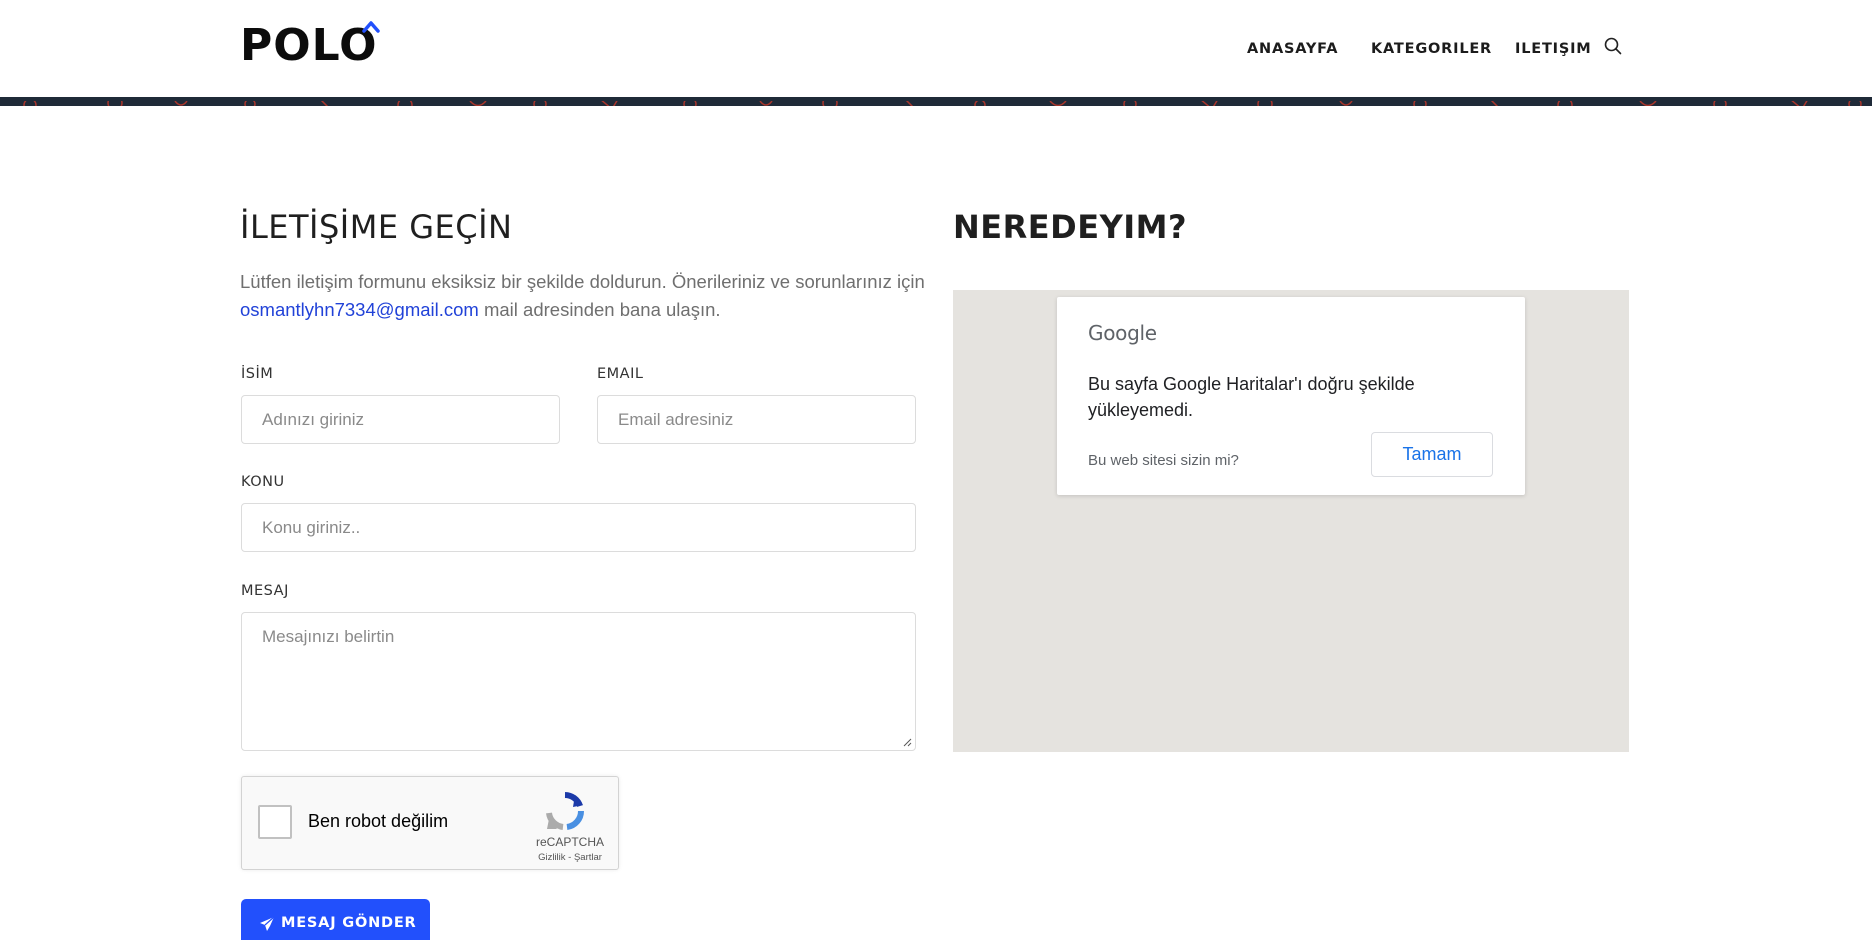 This screenshot has width=1872, height=940. I want to click on google-logo: Google, so click(1122, 333).